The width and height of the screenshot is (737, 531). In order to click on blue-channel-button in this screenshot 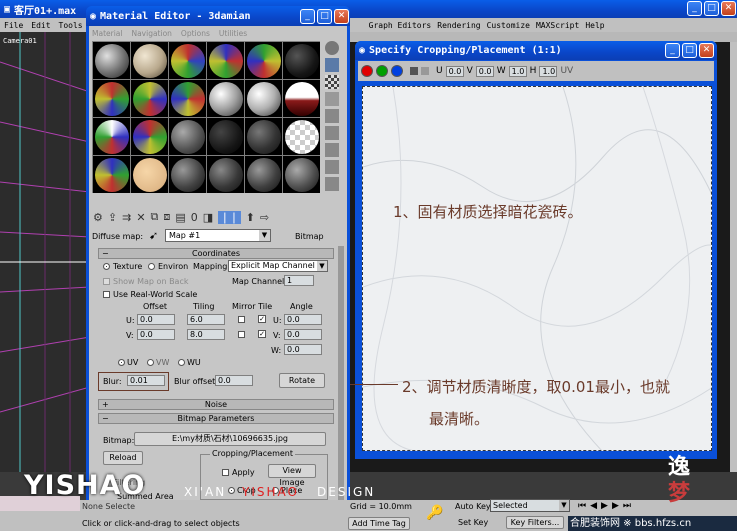, I will do `click(397, 71)`.